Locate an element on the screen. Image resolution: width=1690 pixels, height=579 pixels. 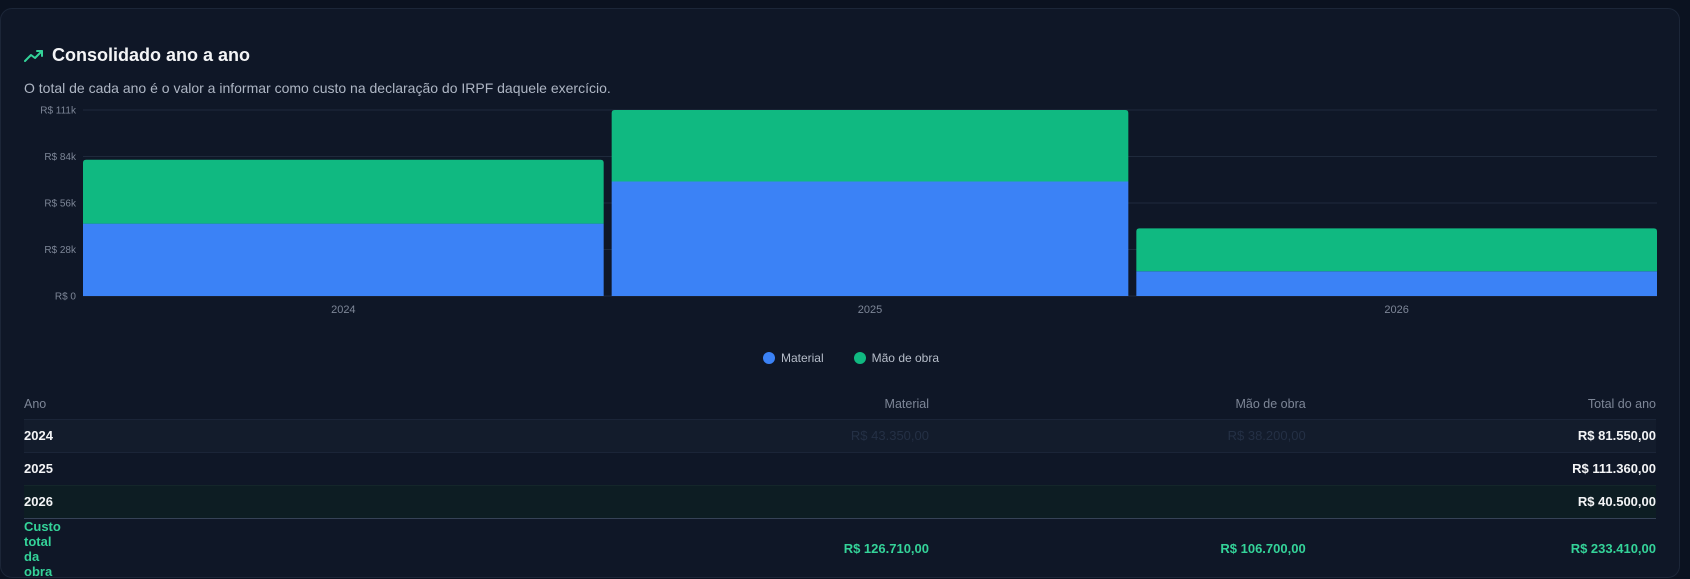
row-labor: R$ 38.200,00 is located at coordinates (1117, 435).